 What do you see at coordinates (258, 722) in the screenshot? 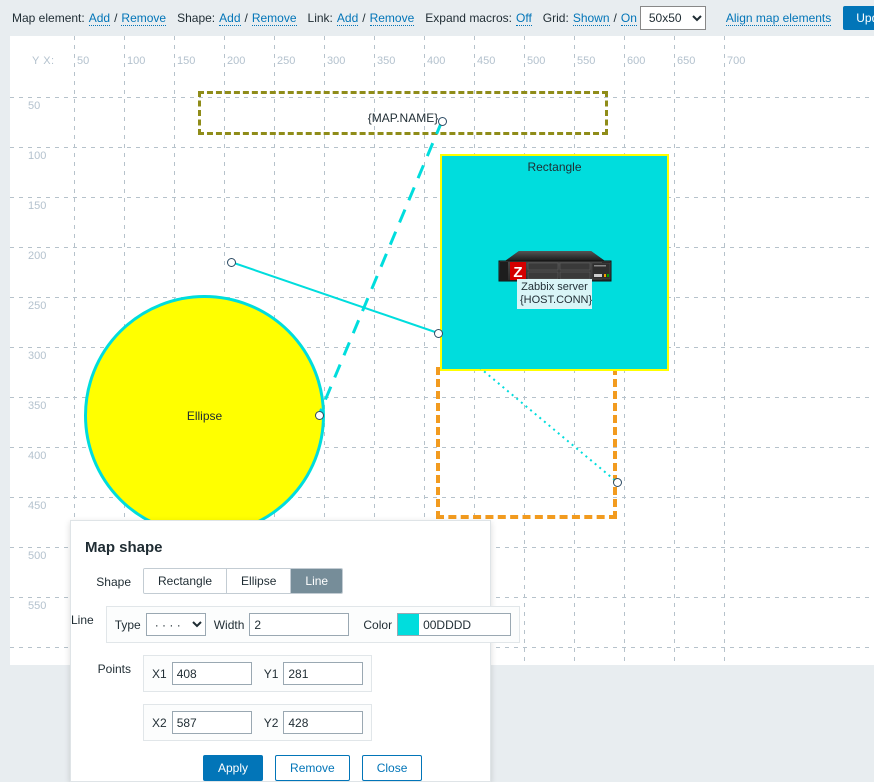
I see `point-2-box: X2 Y2` at bounding box center [258, 722].